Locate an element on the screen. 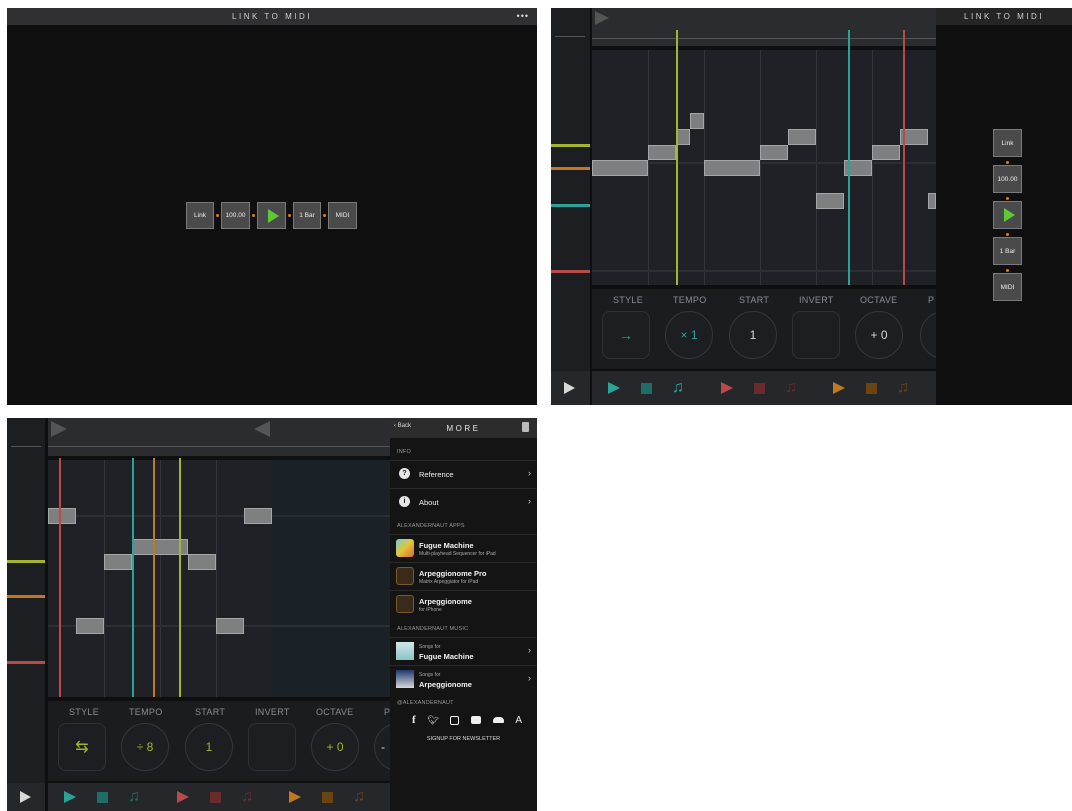  facebook-icon: f is located at coordinates (414, 720).